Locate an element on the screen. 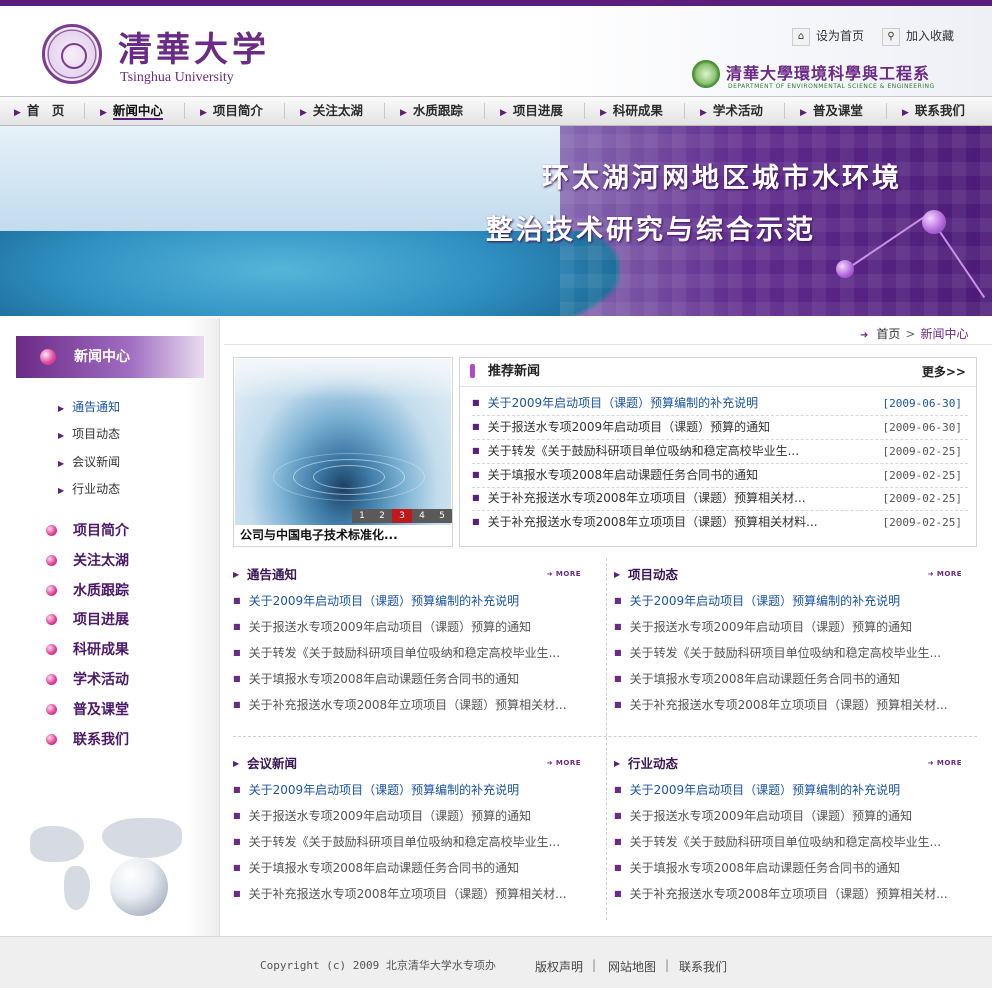 The height and width of the screenshot is (988, 992). sidebar-subitem-label: 项目动态 is located at coordinates (96, 434).